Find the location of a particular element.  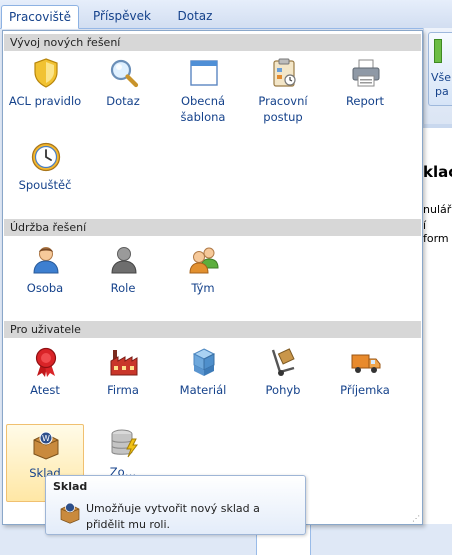

window-template-icon is located at coordinates (204, 73).